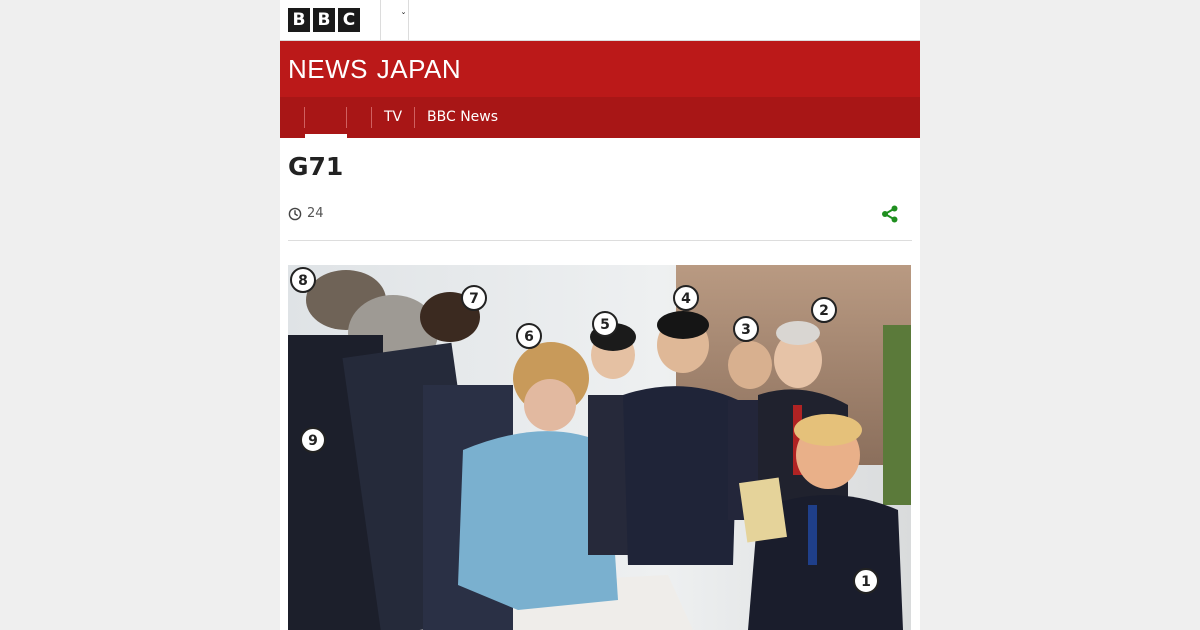 The width and height of the screenshot is (1200, 630). What do you see at coordinates (600, 240) in the screenshot?
I see `divider` at bounding box center [600, 240].